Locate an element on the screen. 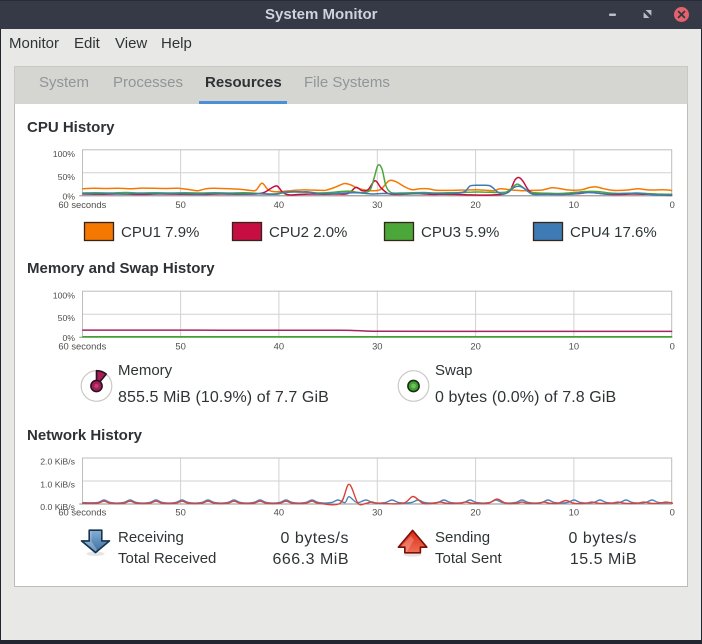  svg-text: 2.0 KiB/s is located at coordinates (57, 462).